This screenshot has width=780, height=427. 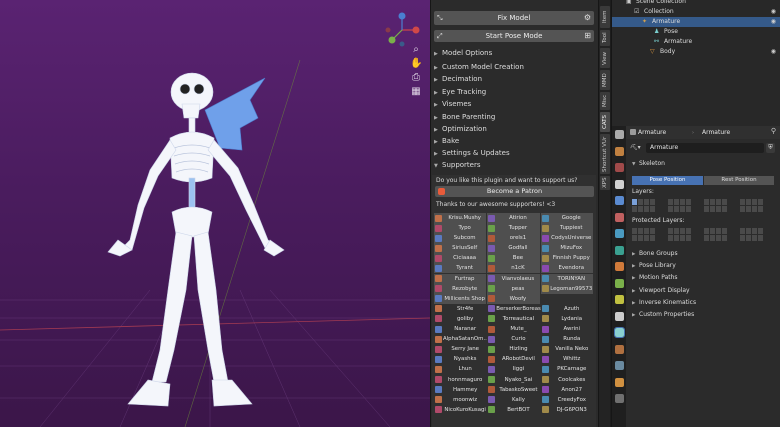 What do you see at coordinates (567, 380) in the screenshot?
I see `supporter-coolcakes: Coolcakes` at bounding box center [567, 380].